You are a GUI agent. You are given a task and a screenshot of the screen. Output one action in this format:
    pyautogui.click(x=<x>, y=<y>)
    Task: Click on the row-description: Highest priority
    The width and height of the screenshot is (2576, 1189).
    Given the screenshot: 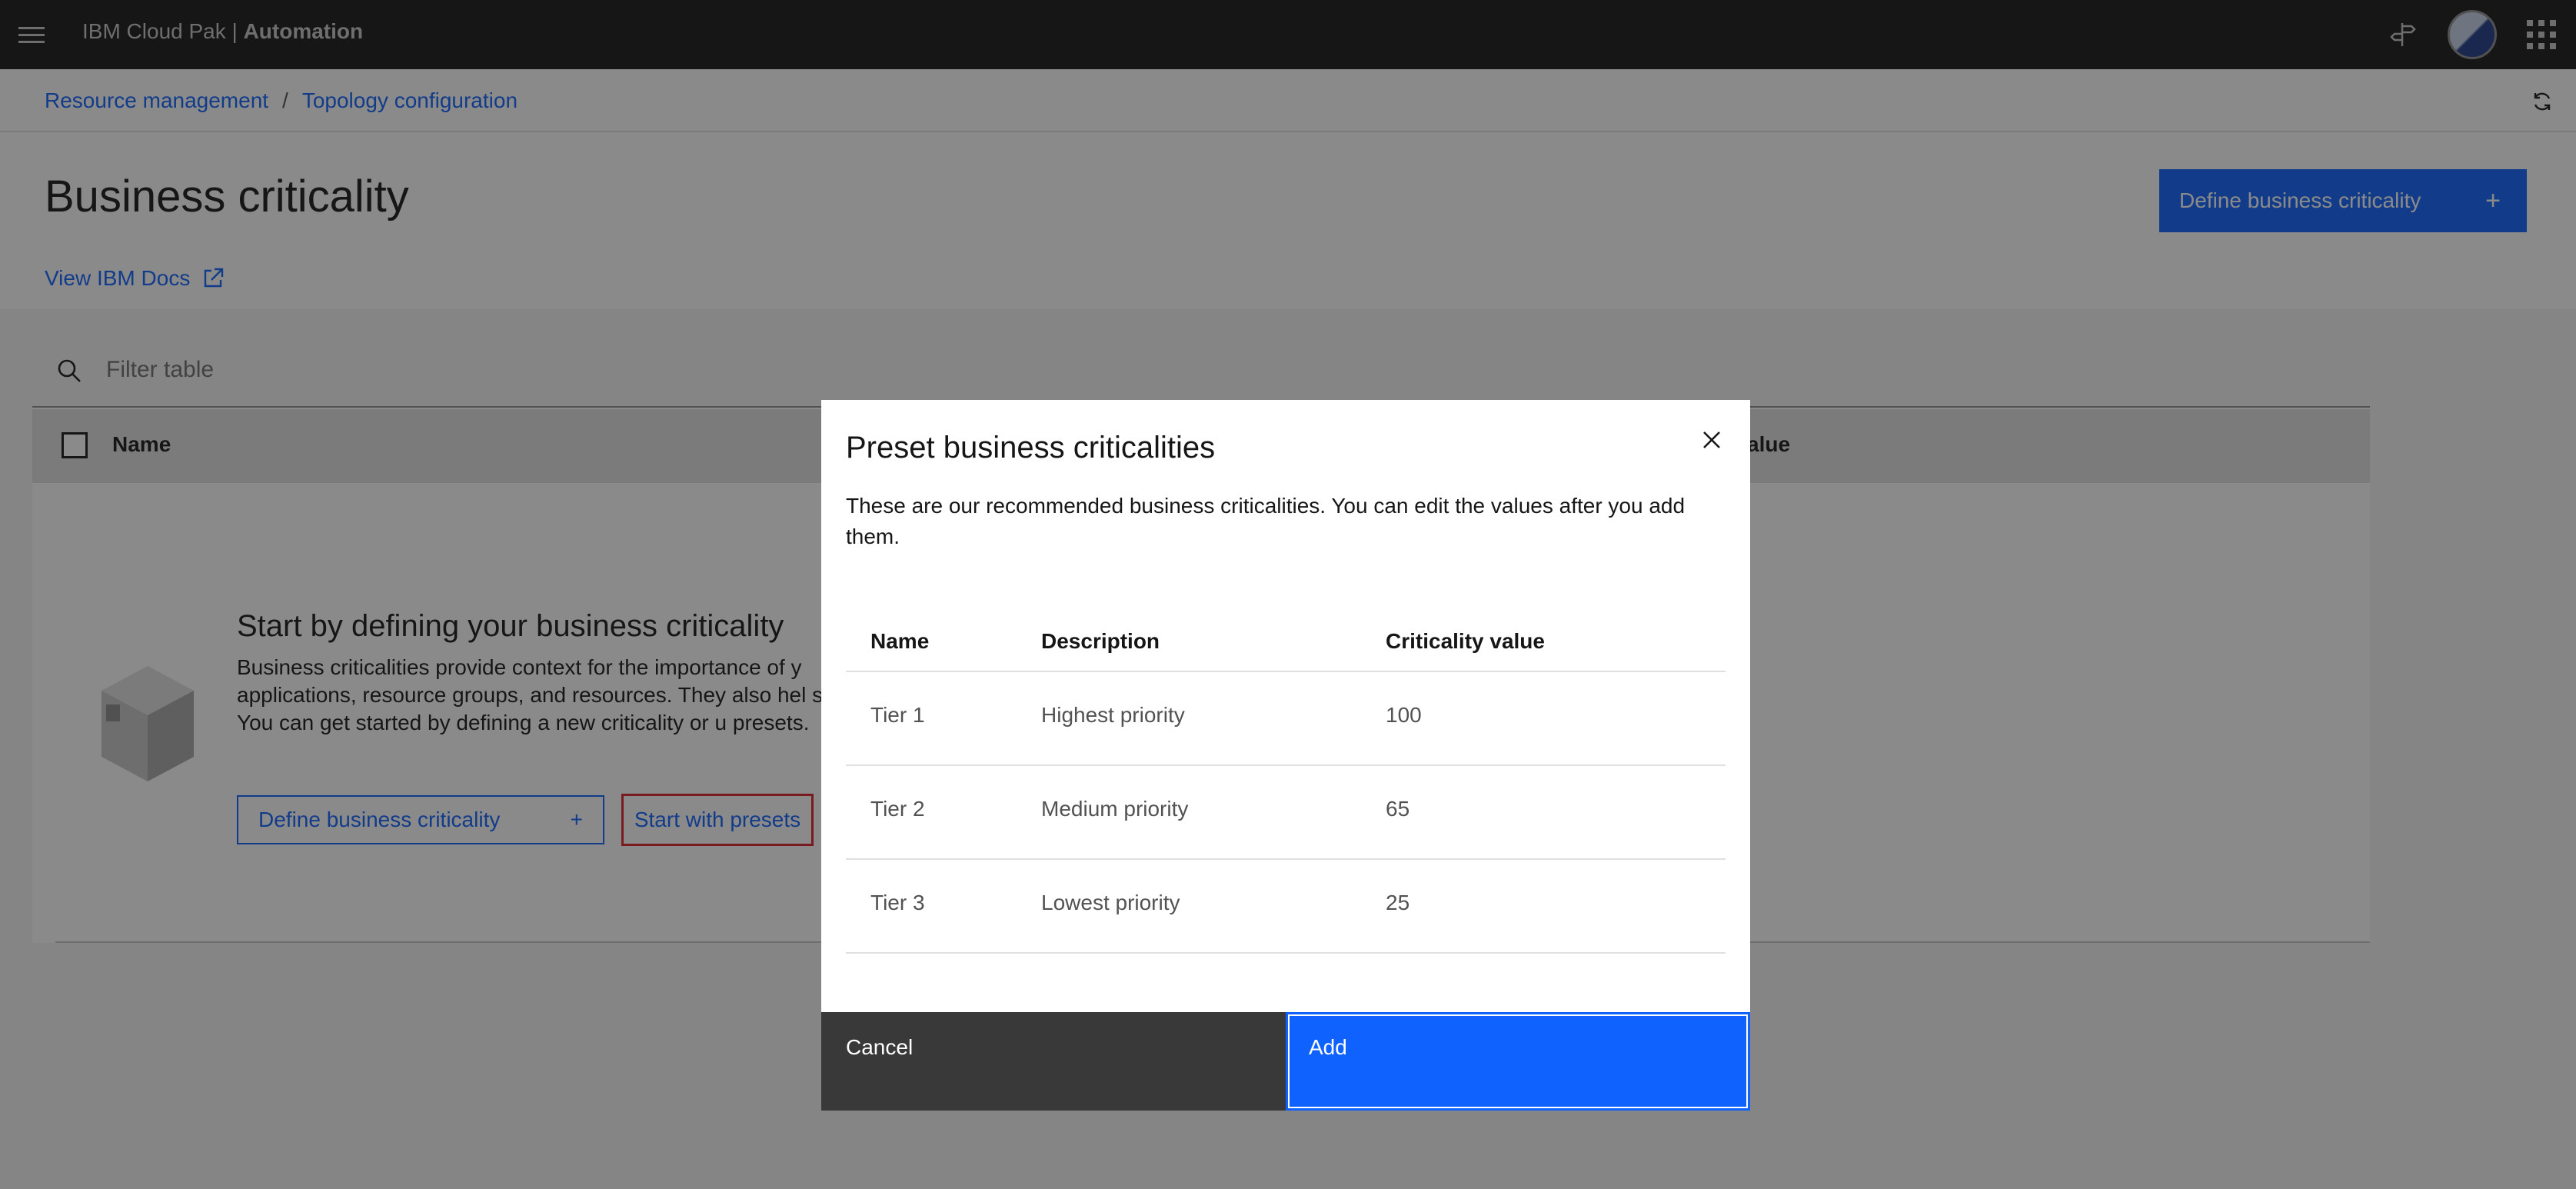 What is the action you would take?
    pyautogui.click(x=1113, y=715)
    